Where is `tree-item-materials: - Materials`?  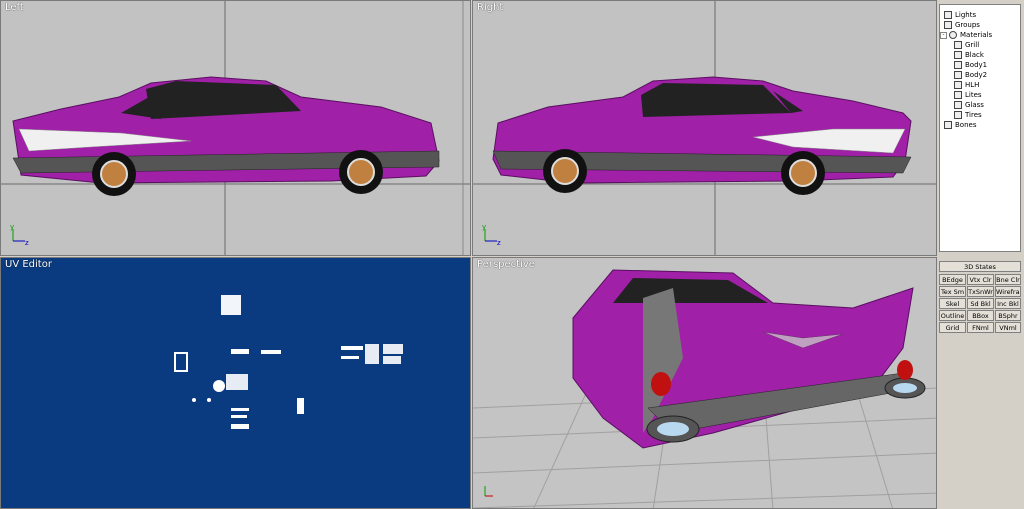 tree-item-materials: - Materials is located at coordinates (966, 35).